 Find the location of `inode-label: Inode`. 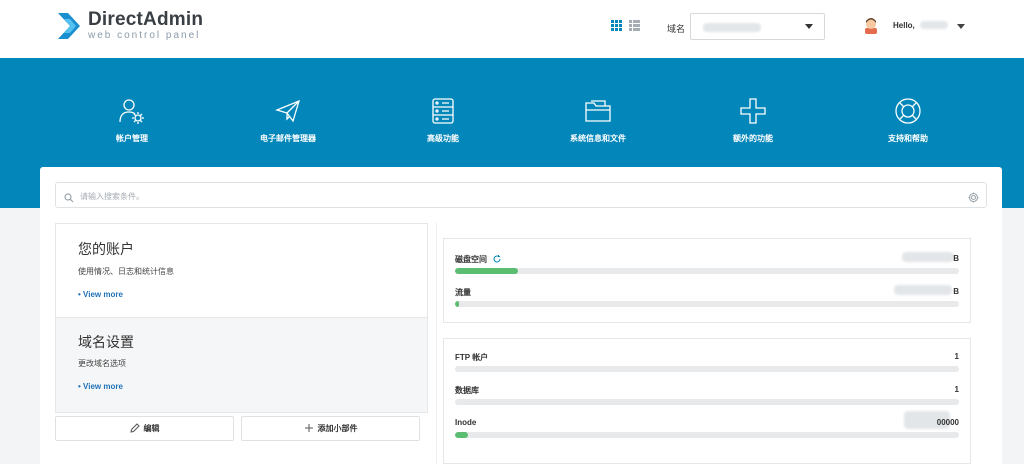

inode-label: Inode is located at coordinates (466, 422).